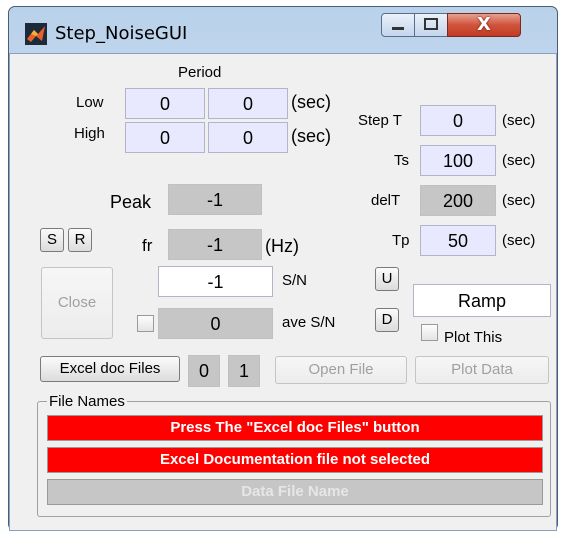  Describe the element at coordinates (87, 401) in the screenshot. I see `file-names-legend: File Names` at that location.